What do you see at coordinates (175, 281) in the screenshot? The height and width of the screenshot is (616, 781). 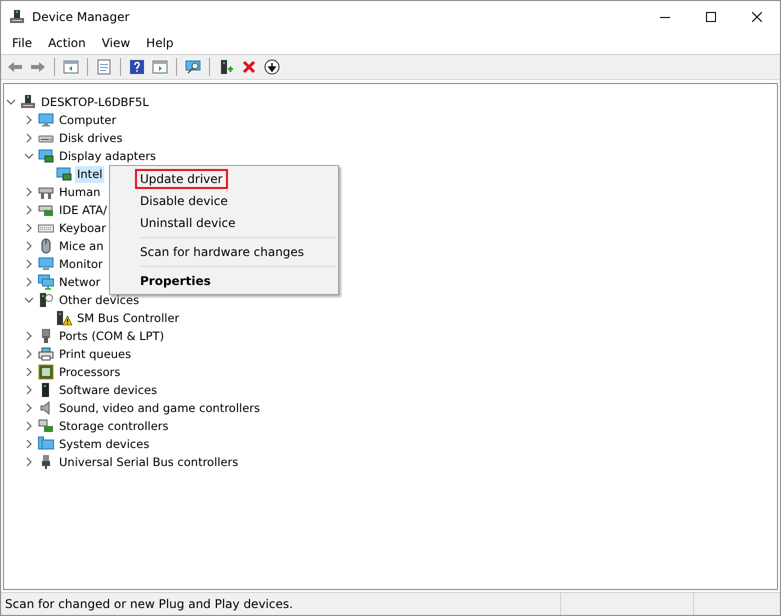 I see `menu-item: Properties` at bounding box center [175, 281].